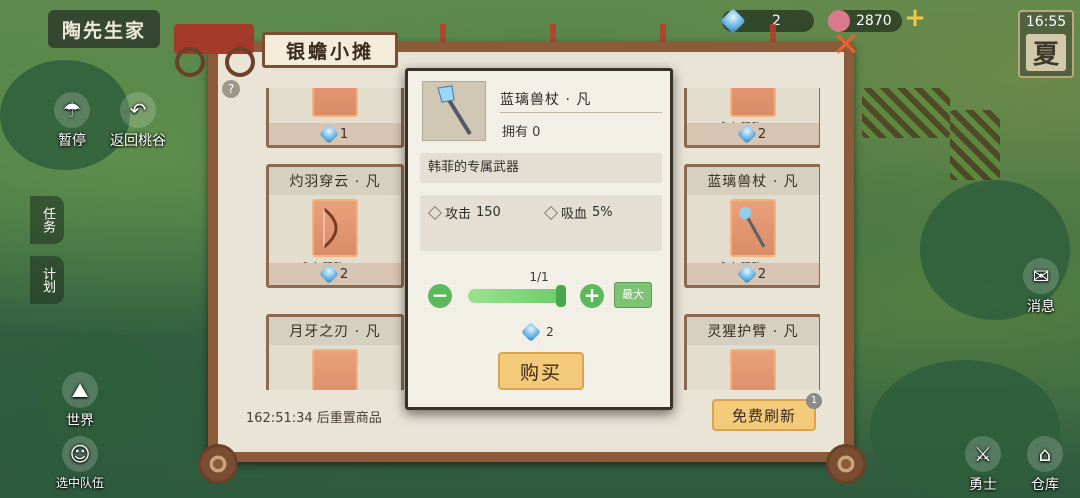  What do you see at coordinates (72, 141) in the screenshot?
I see `pause-label: 暂停` at bounding box center [72, 141].